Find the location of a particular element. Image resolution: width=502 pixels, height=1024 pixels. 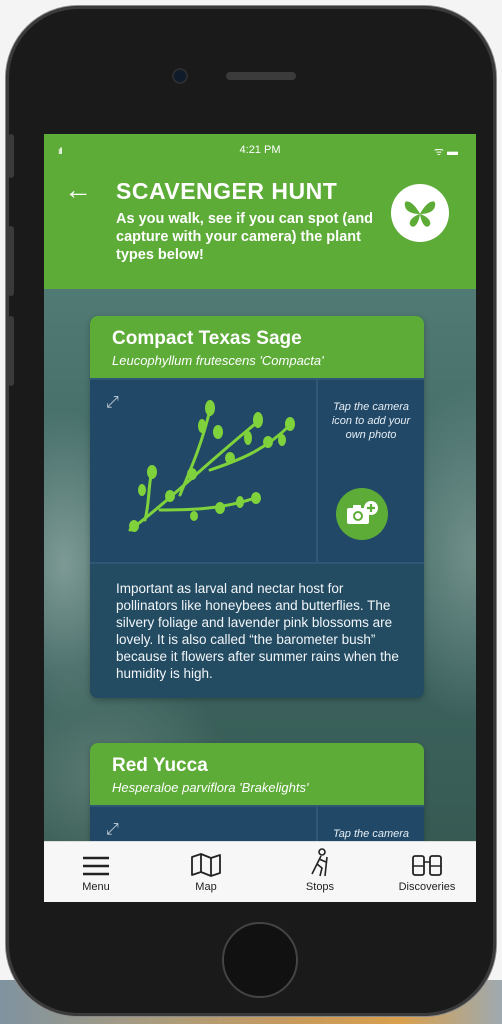

plant-branch-icon is located at coordinates (211, 466).